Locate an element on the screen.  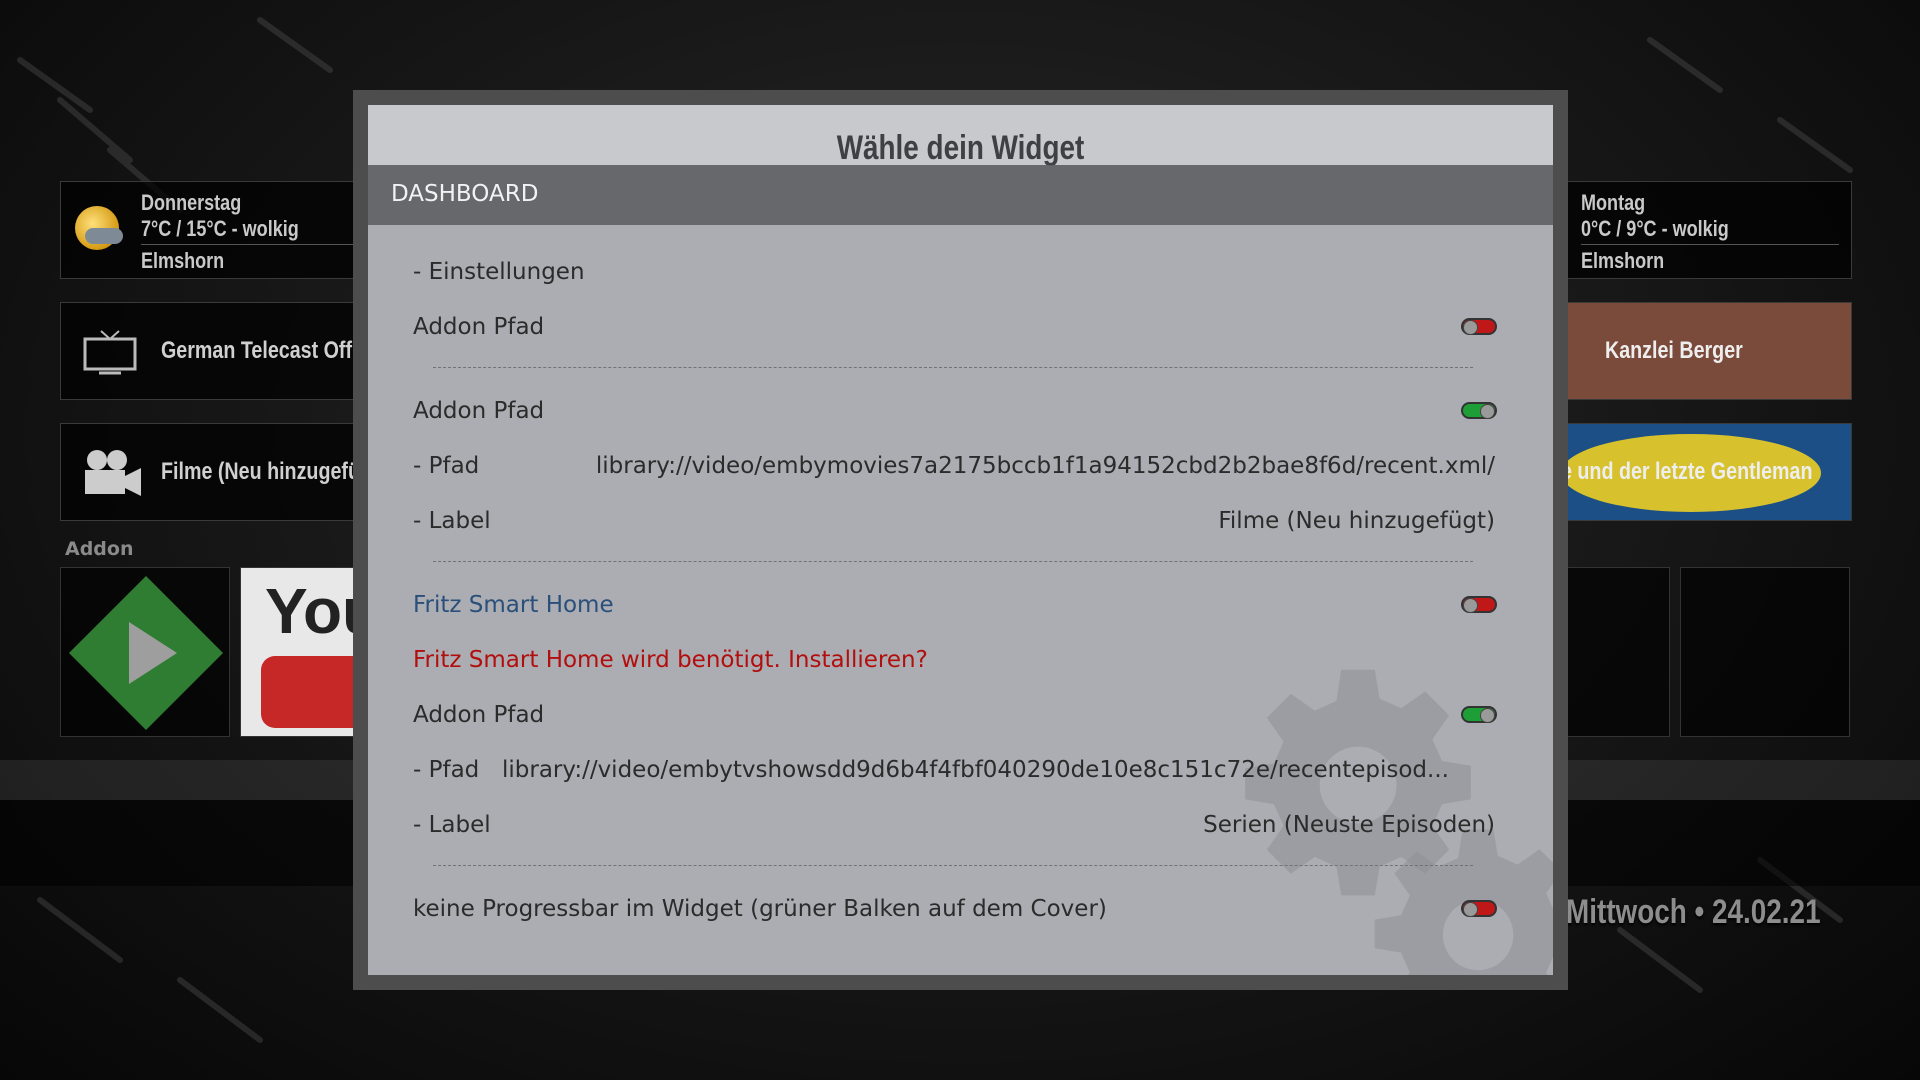
label-row-2: - Label Serien (Neuste Episoden) is located at coordinates (954, 824).